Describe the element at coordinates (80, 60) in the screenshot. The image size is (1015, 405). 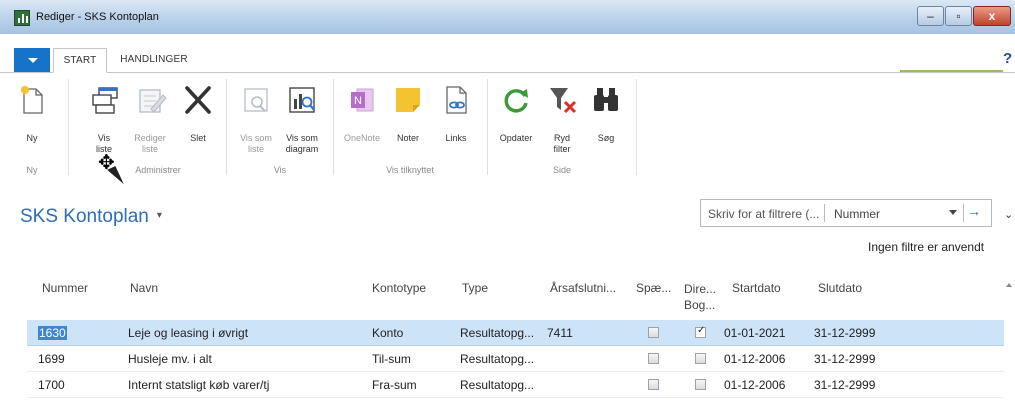
I see `tab-start: START` at that location.